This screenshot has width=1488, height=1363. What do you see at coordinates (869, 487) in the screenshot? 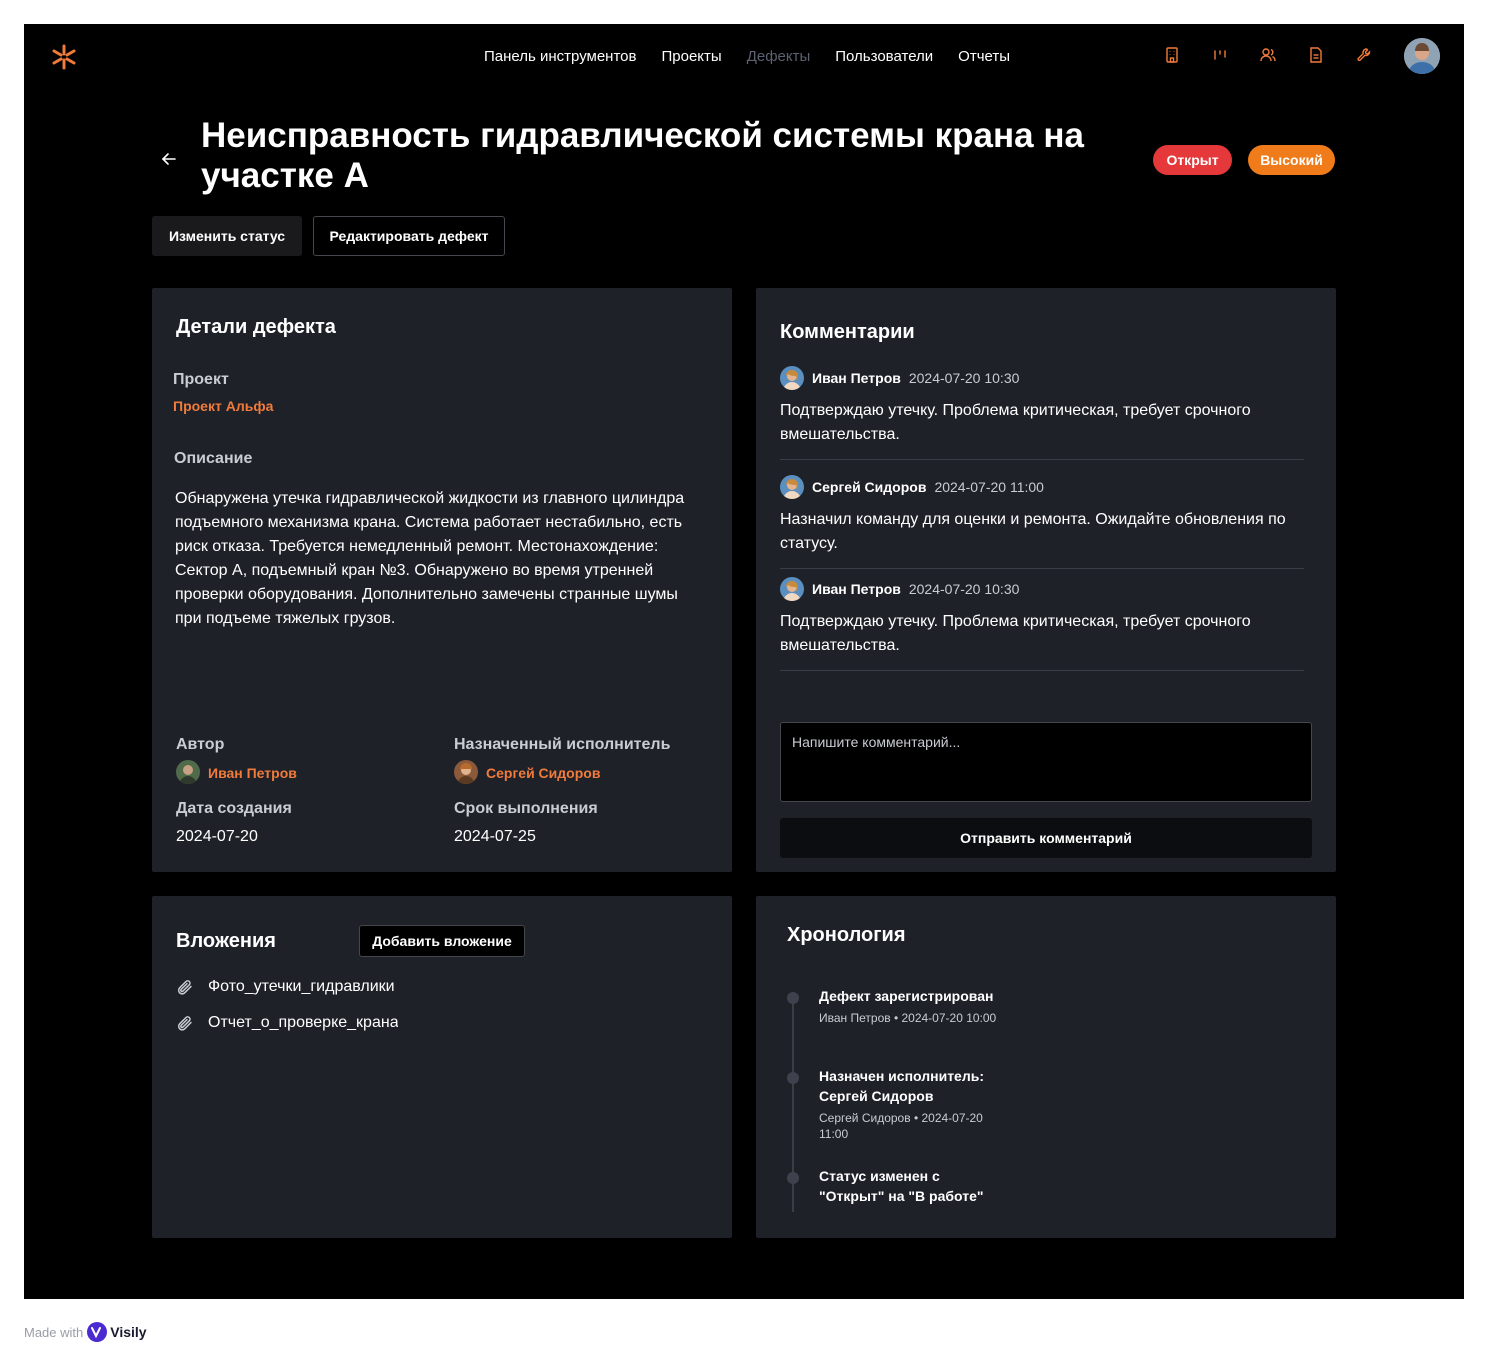
I see `comment-author: Сергей Сидоров` at bounding box center [869, 487].